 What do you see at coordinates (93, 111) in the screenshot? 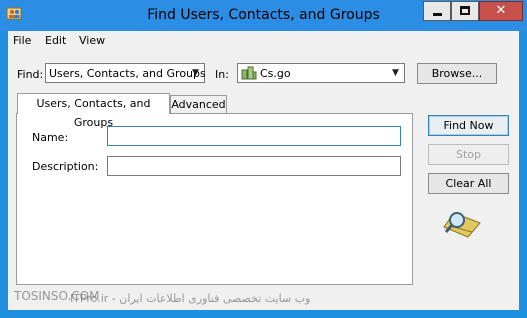
I see `tab-users-contacts-groups: Users, Contacts, and Groups` at bounding box center [93, 111].